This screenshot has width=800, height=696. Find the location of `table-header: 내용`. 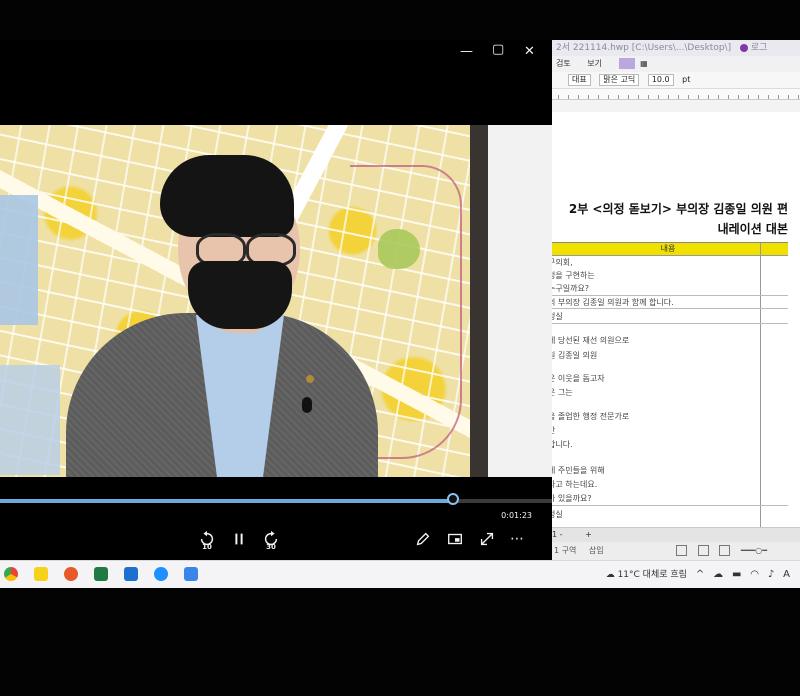

table-header: 내용 is located at coordinates (668, 249).